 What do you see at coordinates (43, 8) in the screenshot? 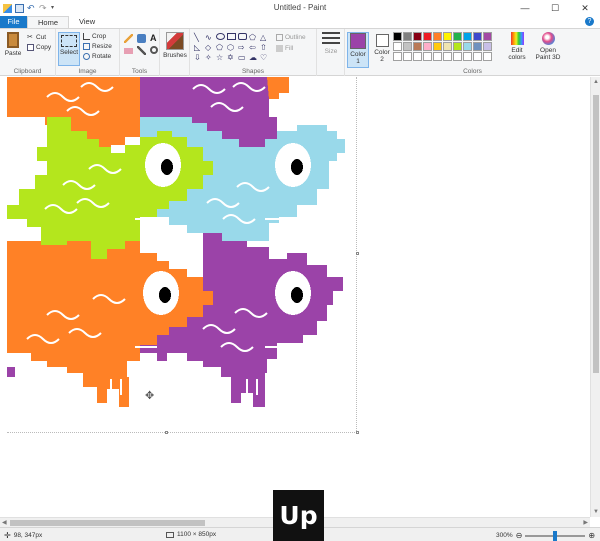
I see `redo-icon: ↷` at bounding box center [43, 8].